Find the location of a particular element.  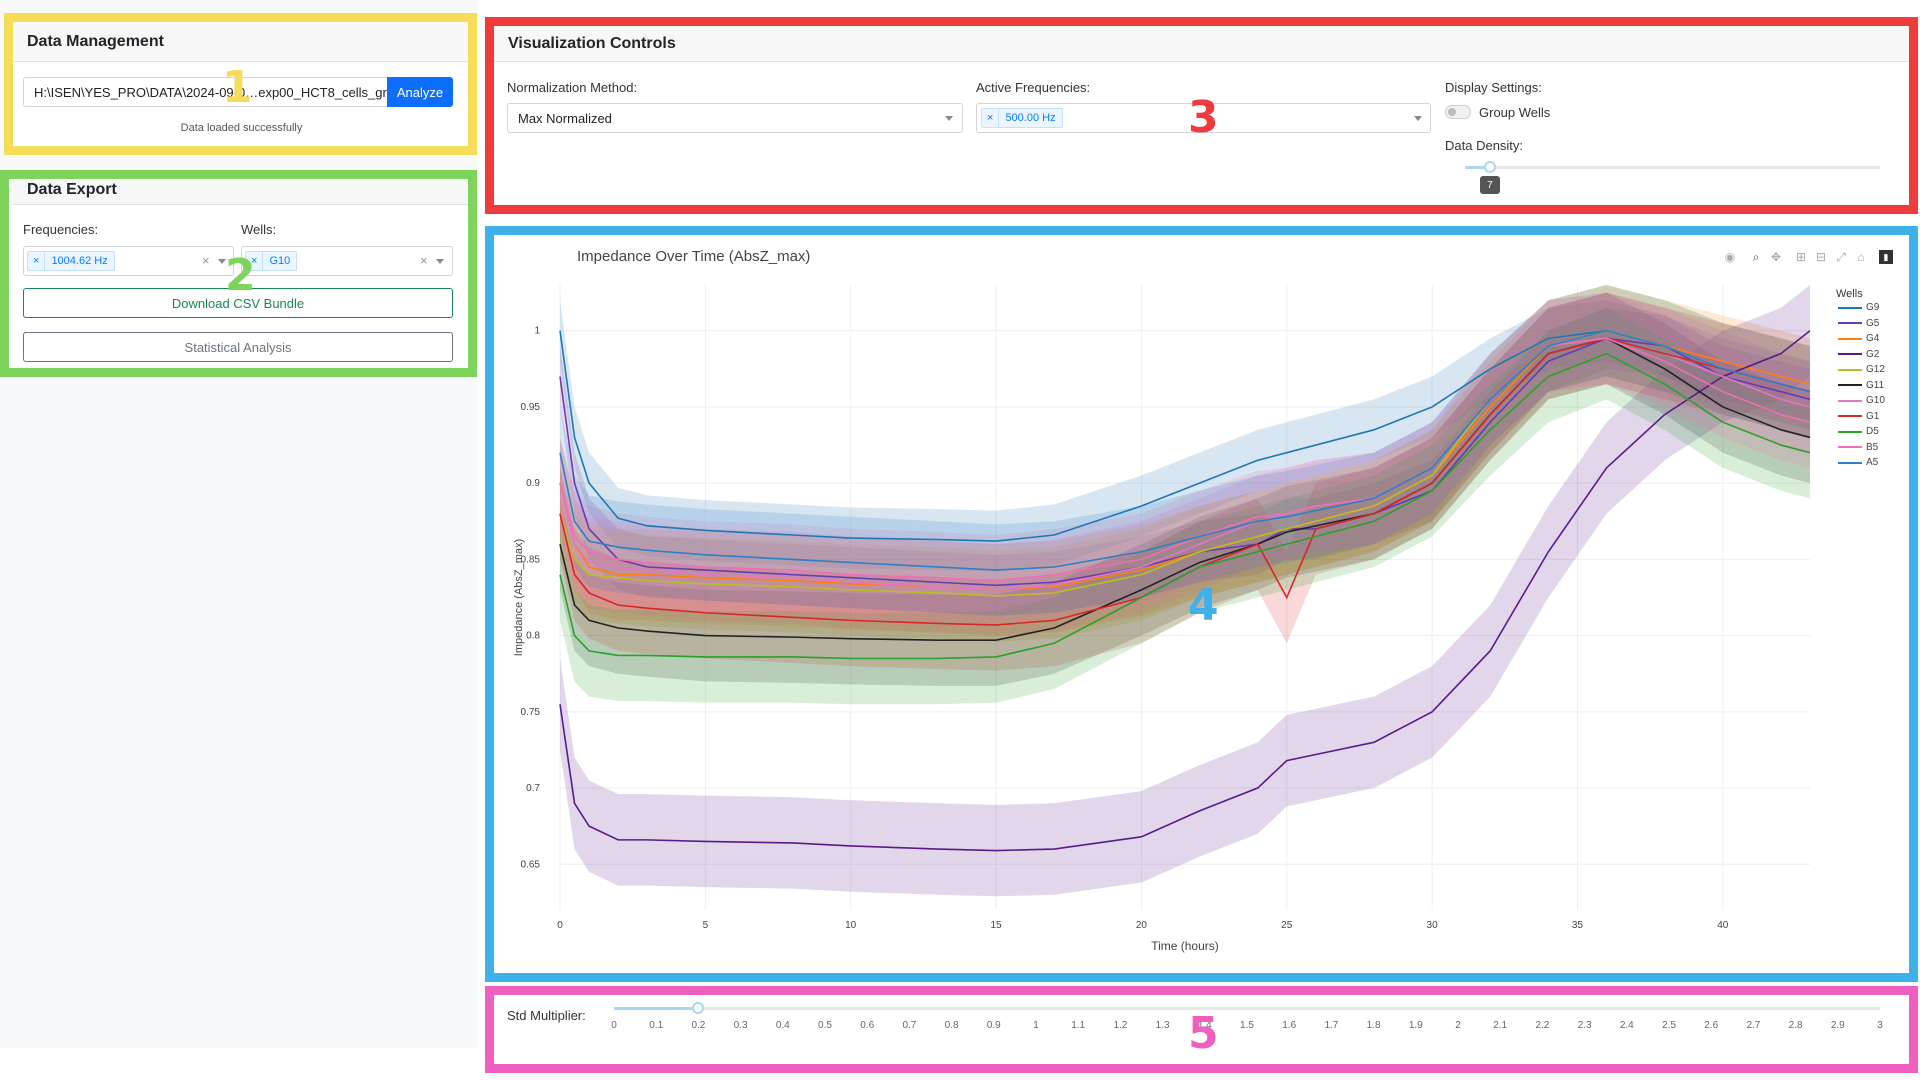

annotation-label-1: 1 is located at coordinates (237, 87).